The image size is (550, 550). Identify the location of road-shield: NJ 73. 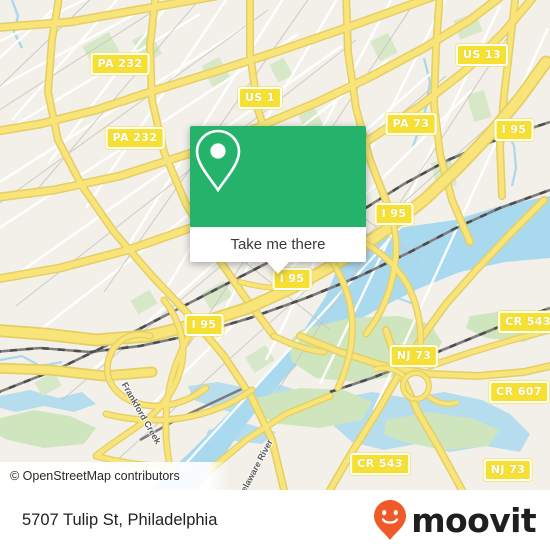
(414, 356).